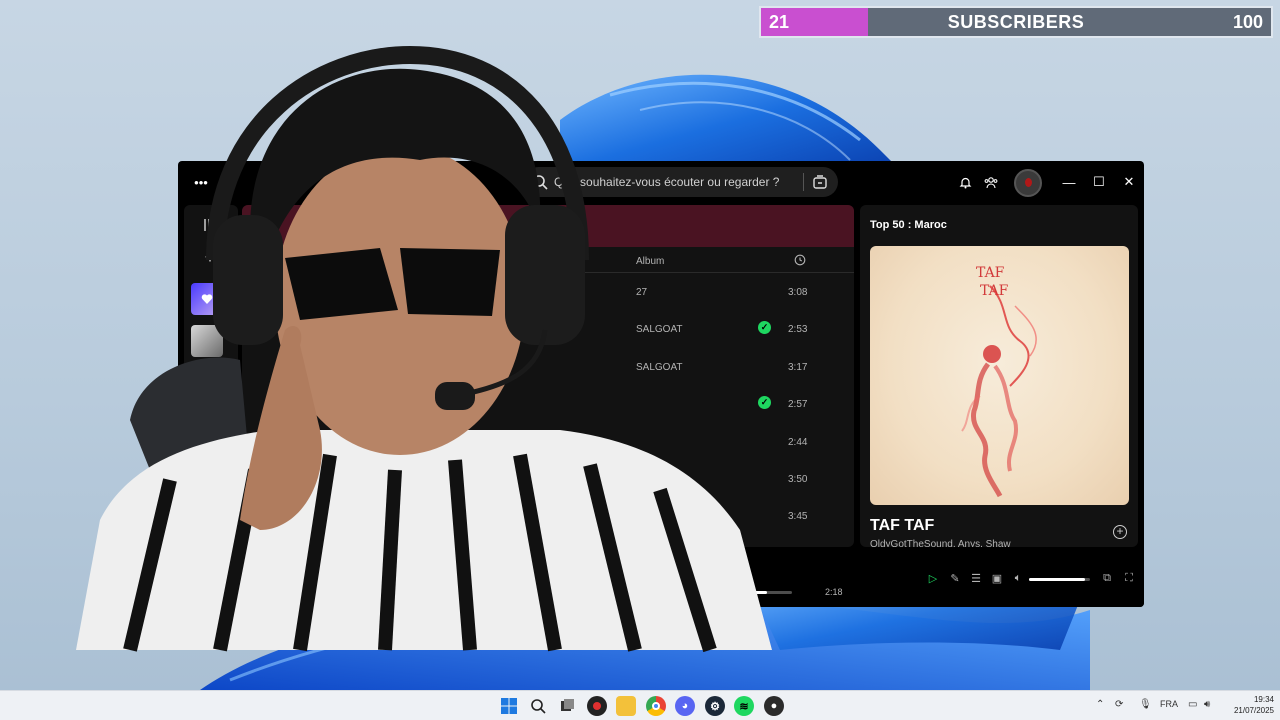  I want to click on album-cover-art: TAF TAF, so click(999, 375).